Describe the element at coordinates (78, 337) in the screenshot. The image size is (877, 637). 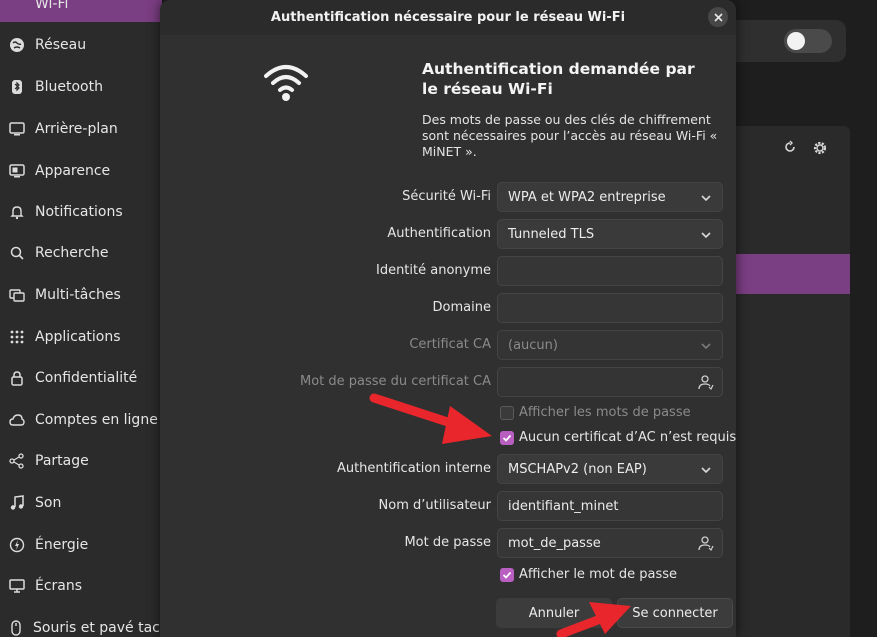
I see `sidebar-item-label: Applications` at that location.